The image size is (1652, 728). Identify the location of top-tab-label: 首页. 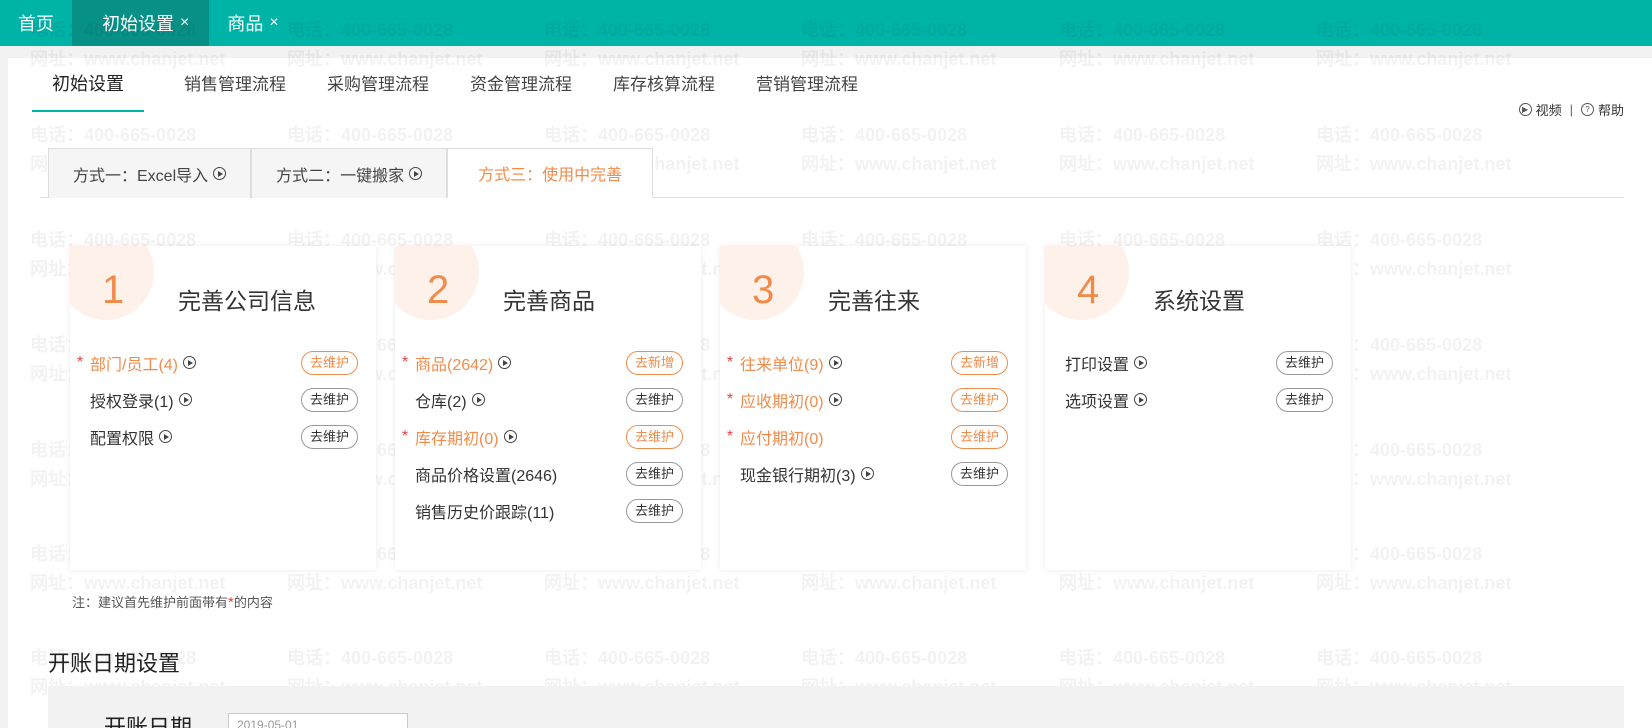
(36, 24).